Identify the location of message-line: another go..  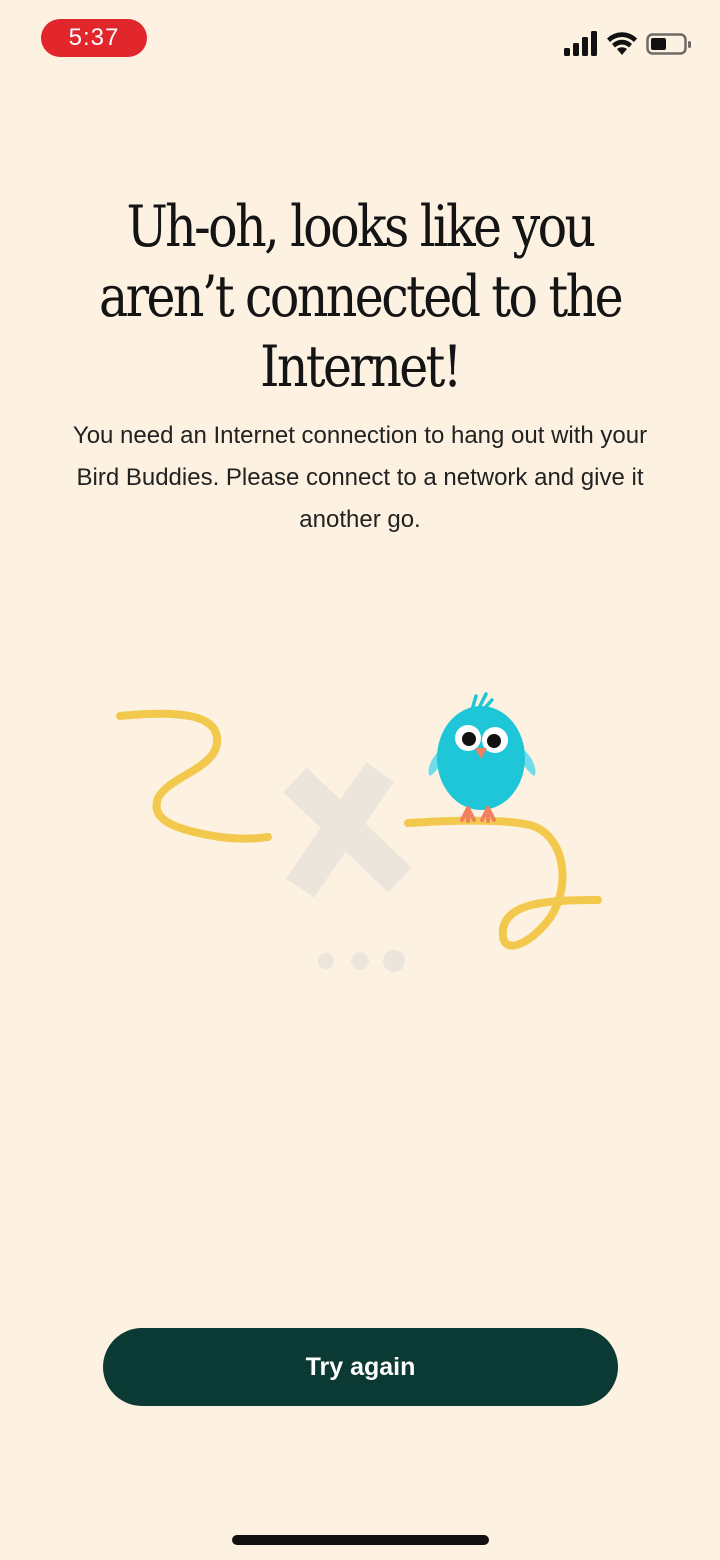
(360, 519).